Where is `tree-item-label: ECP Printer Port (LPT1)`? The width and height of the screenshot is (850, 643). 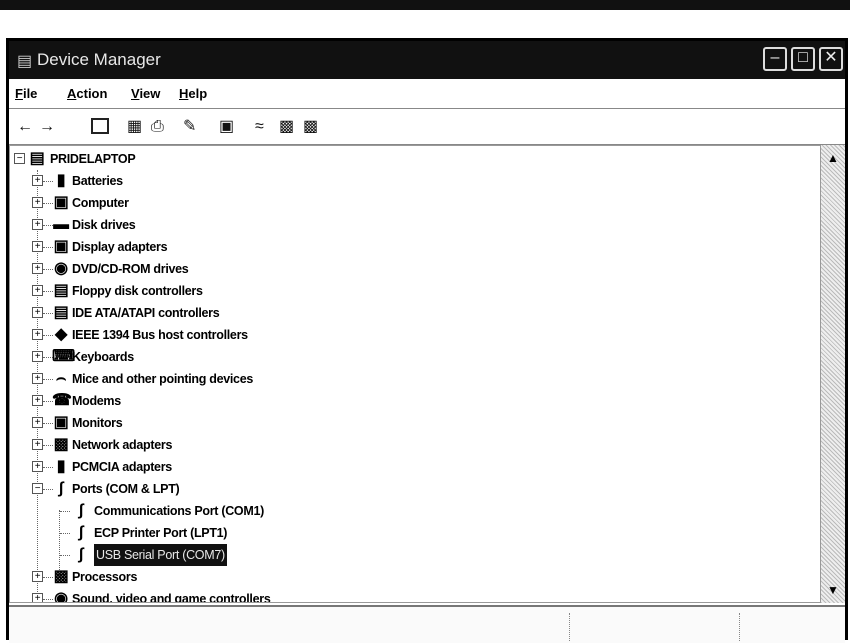 tree-item-label: ECP Printer Port (LPT1) is located at coordinates (161, 533).